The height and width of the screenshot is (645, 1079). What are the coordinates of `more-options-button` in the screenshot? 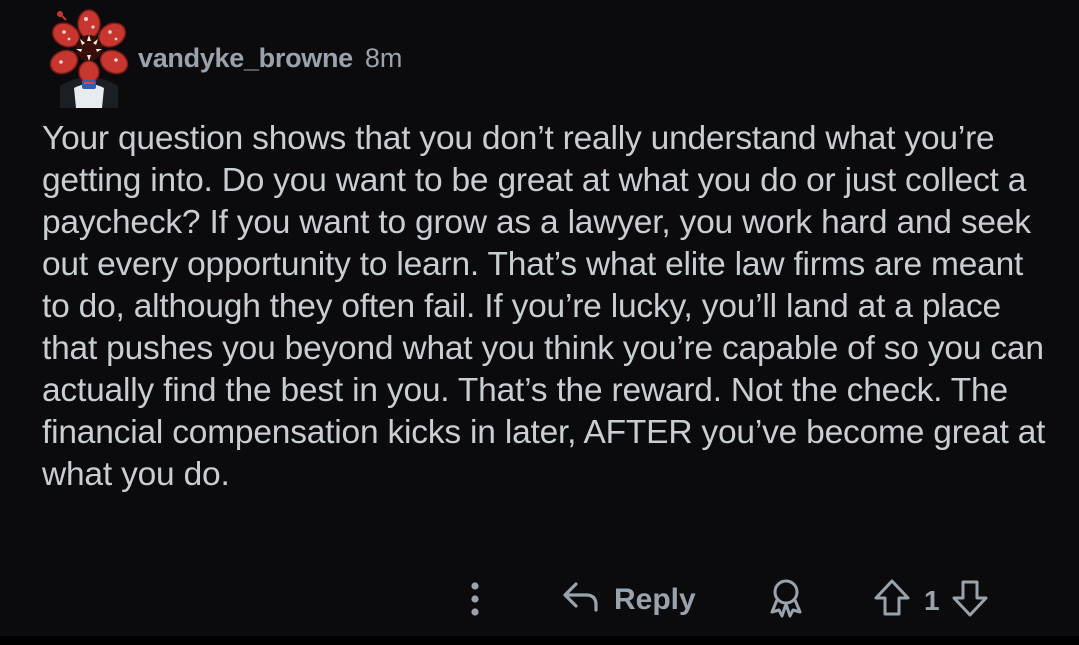 It's located at (475, 602).